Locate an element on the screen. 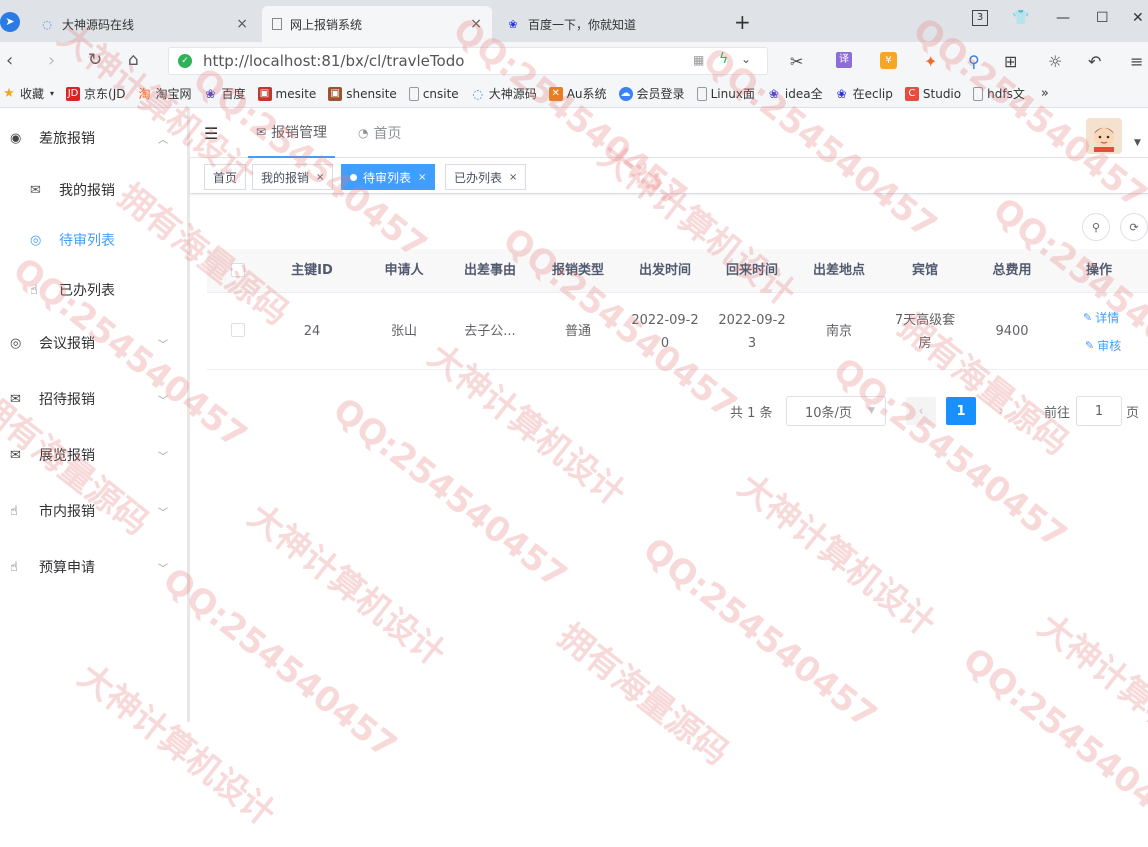  window-close-icon: ✕ is located at coordinates (1138, 18).